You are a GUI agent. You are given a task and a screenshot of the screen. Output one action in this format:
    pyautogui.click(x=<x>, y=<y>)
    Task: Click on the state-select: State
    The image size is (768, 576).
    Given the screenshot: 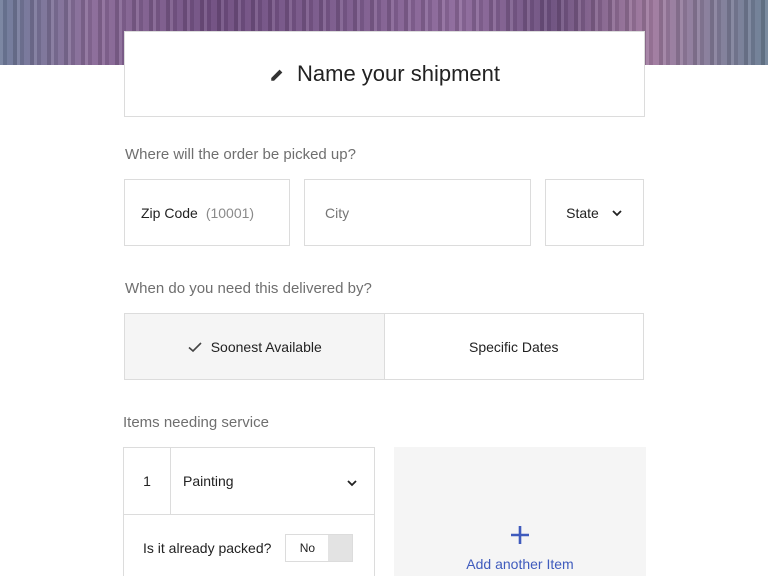 What is the action you would take?
    pyautogui.click(x=594, y=212)
    